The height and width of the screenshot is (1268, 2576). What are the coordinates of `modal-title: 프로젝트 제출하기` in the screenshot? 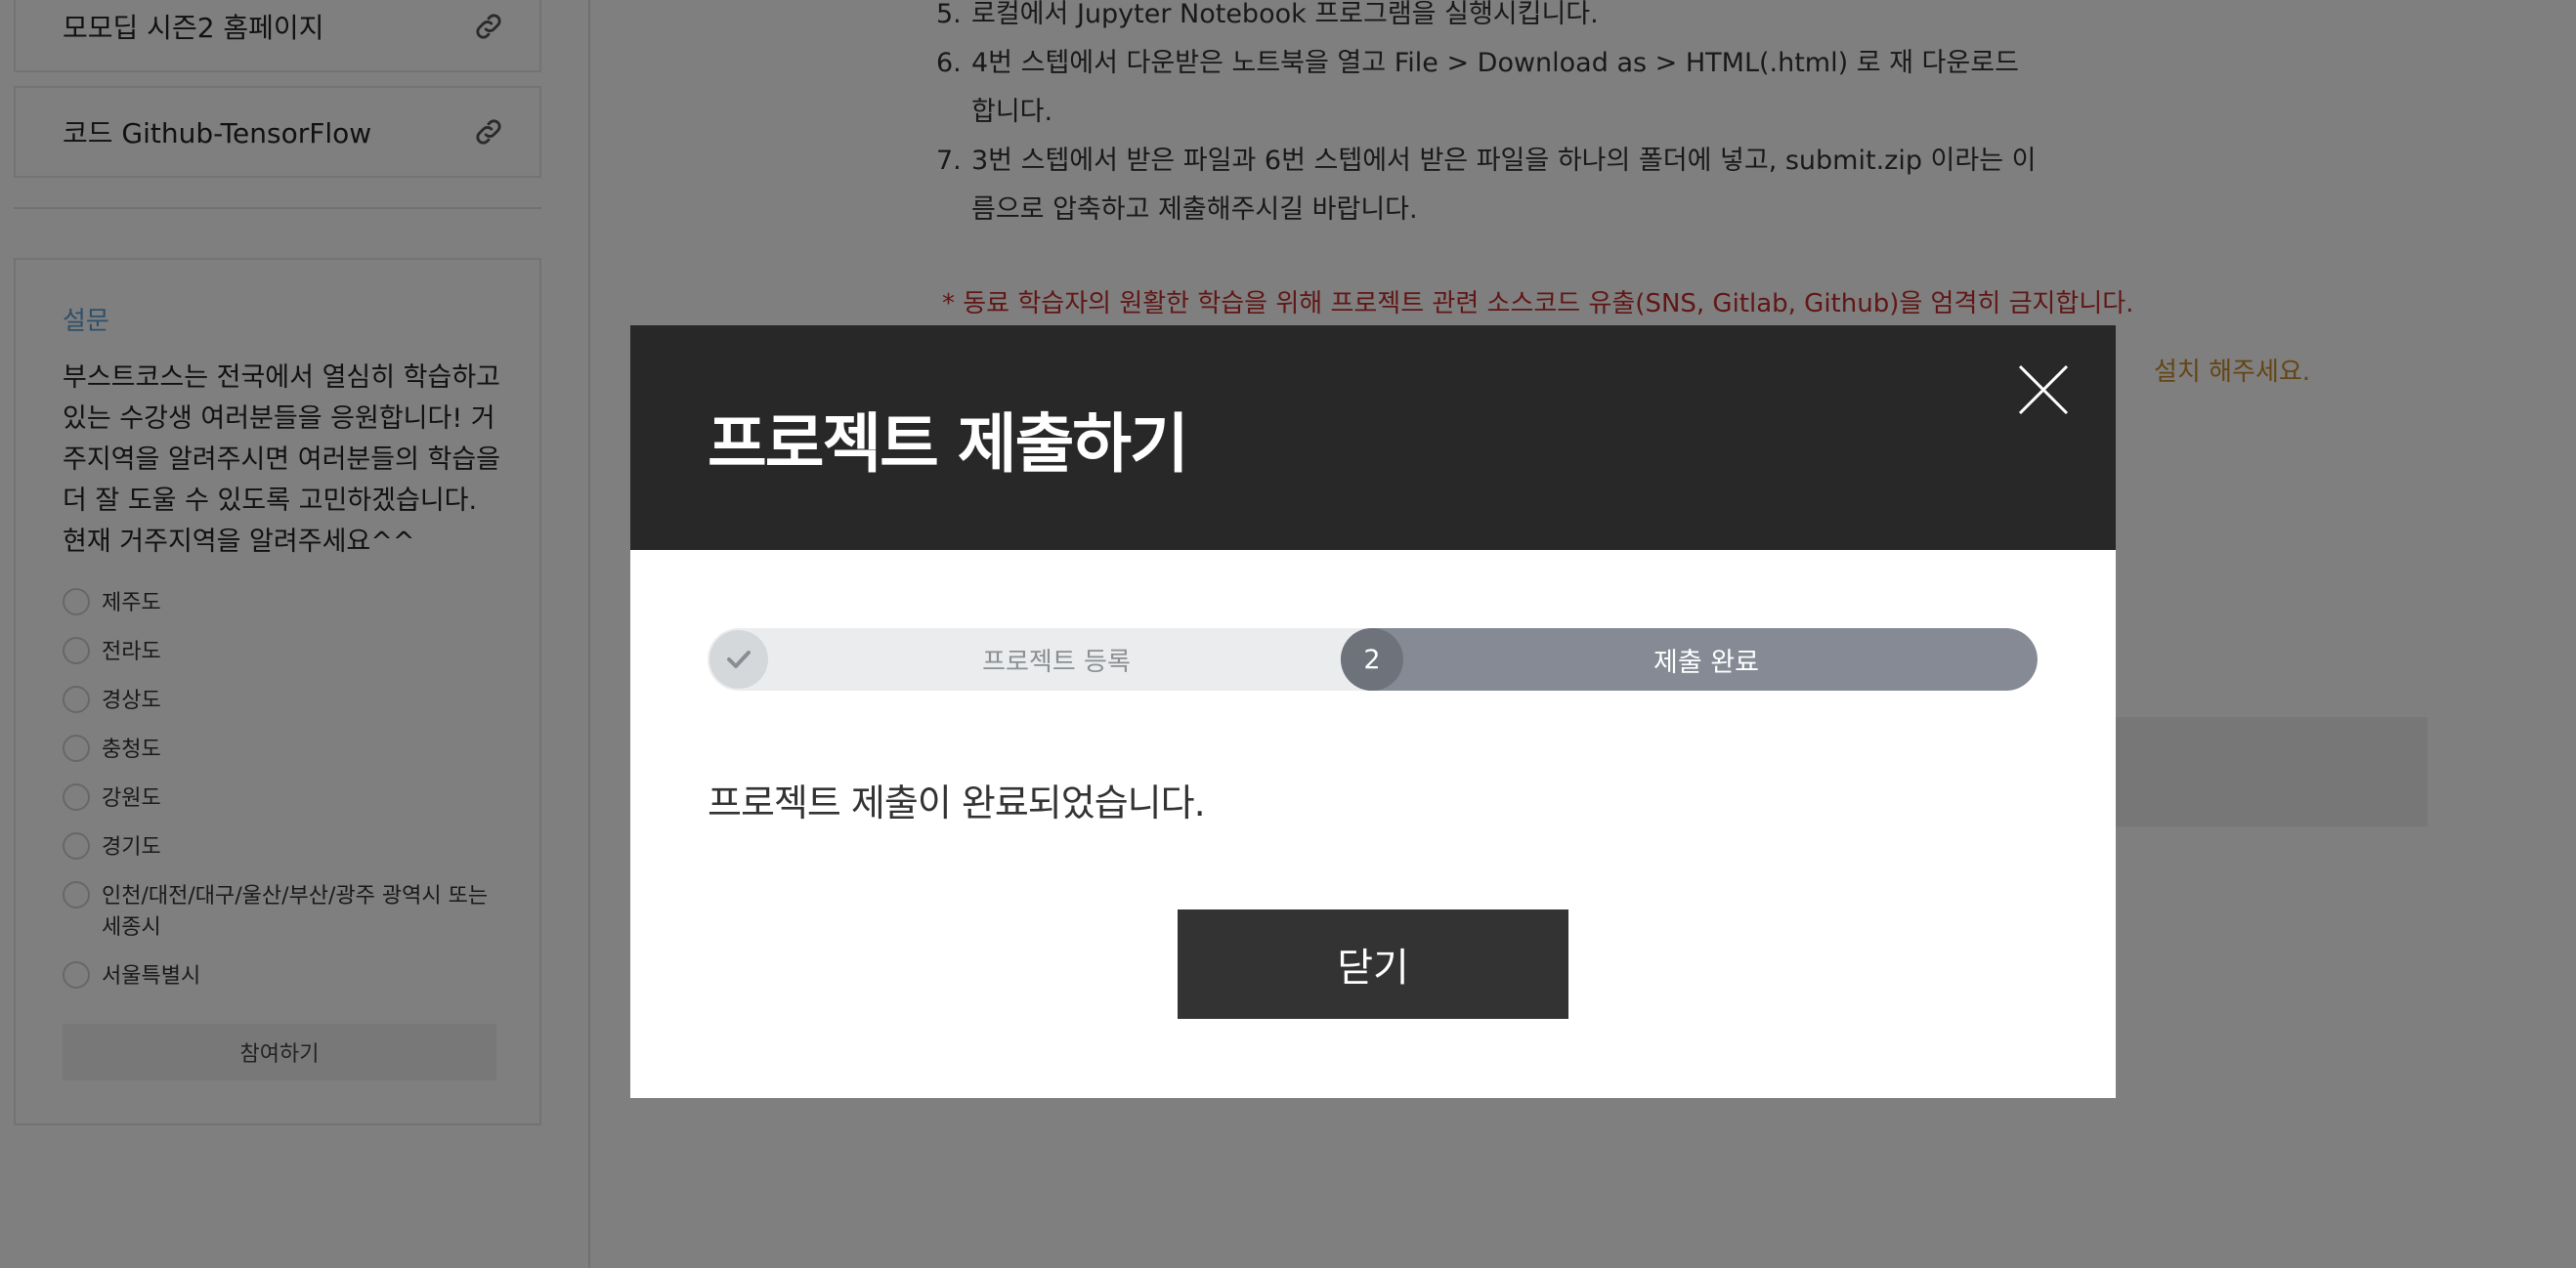 It's located at (949, 444).